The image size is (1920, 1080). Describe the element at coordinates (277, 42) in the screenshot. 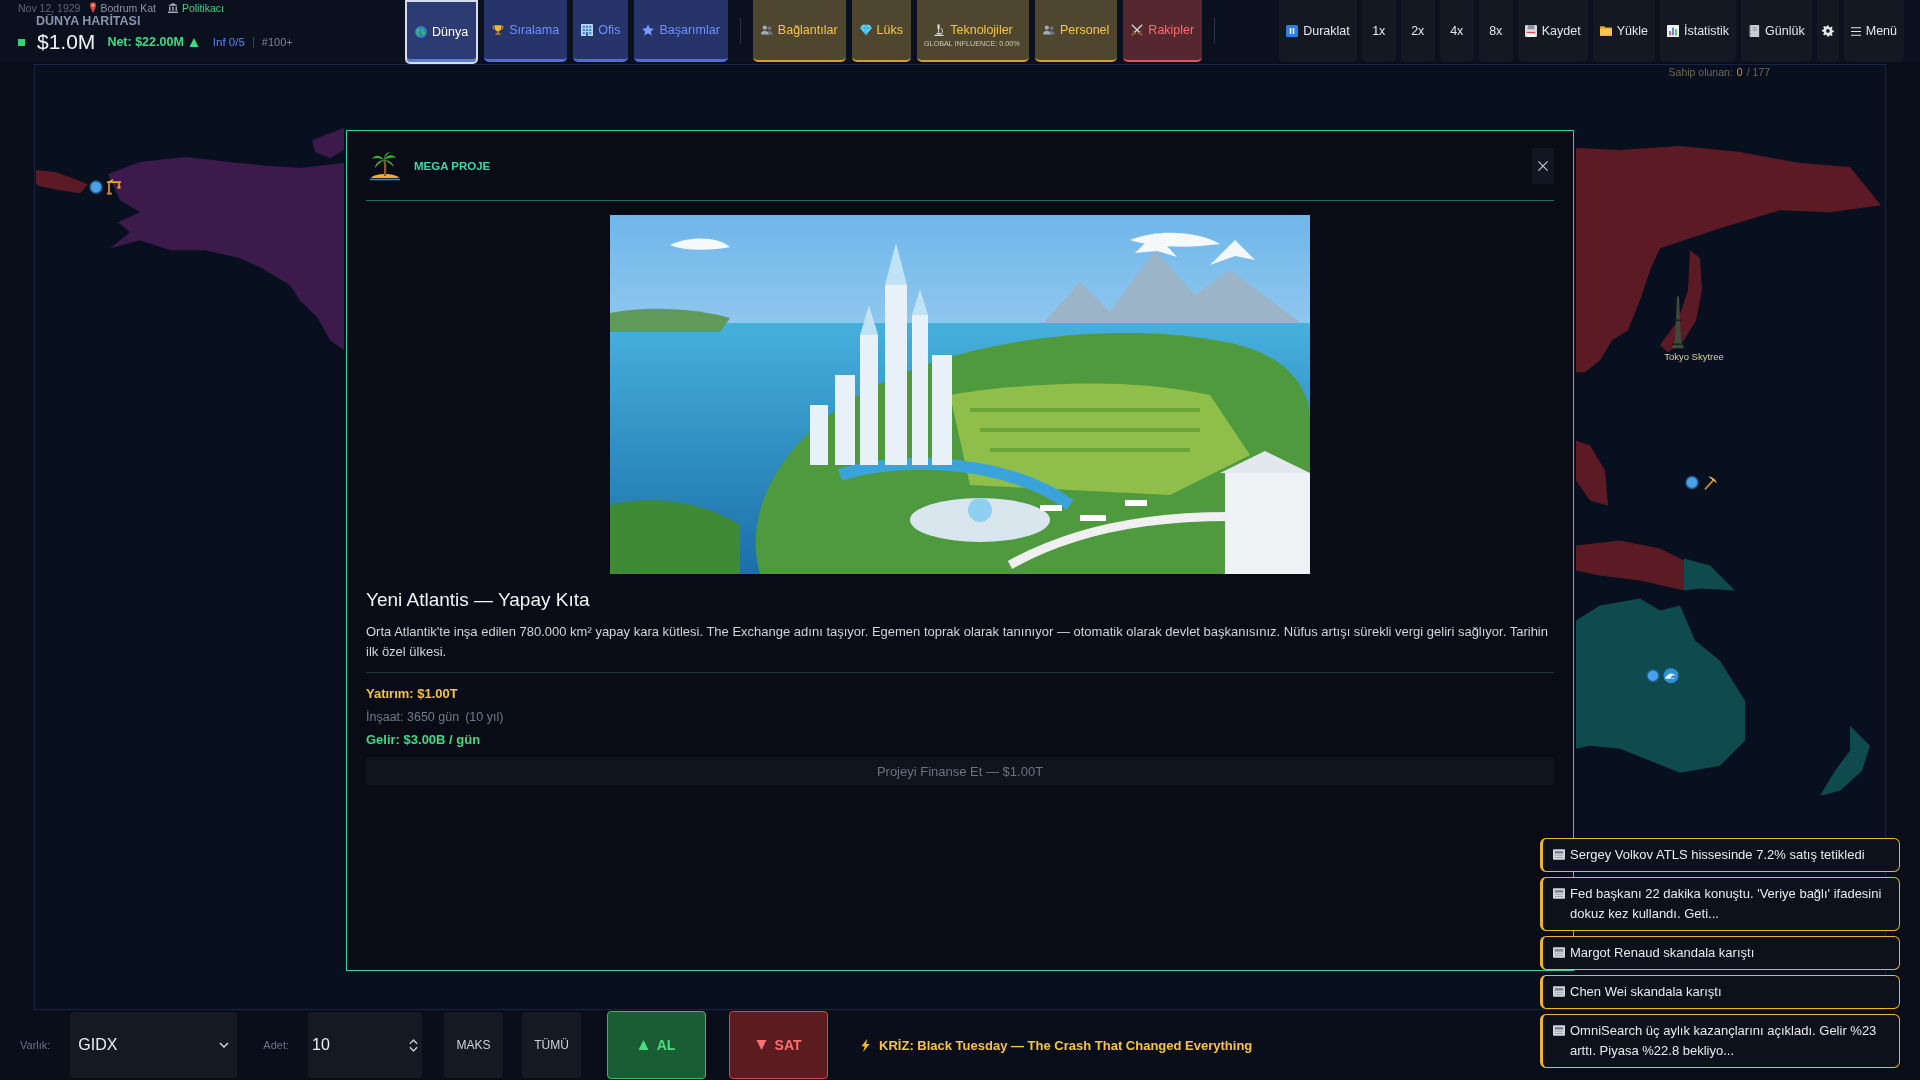

I see `rank-text: #100+` at that location.